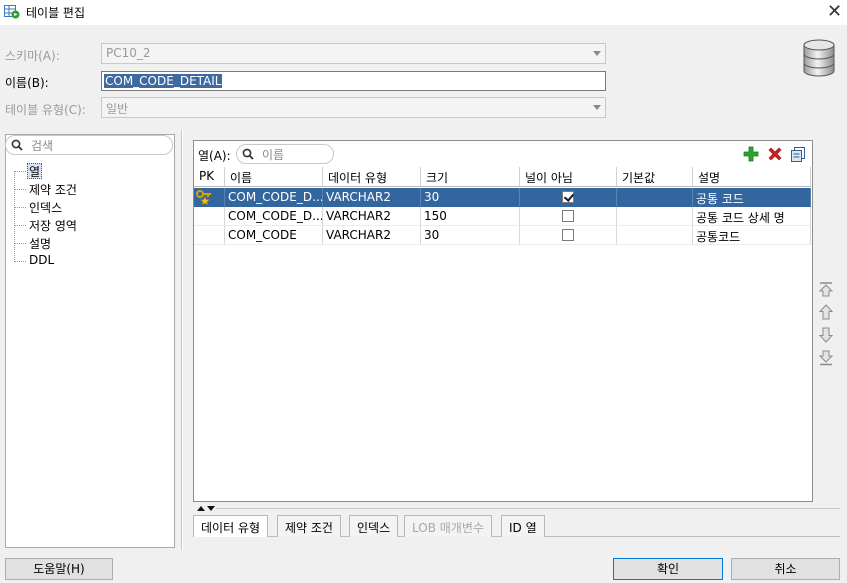 The image size is (847, 583). I want to click on window-title: 테이블 편집, so click(56, 13).